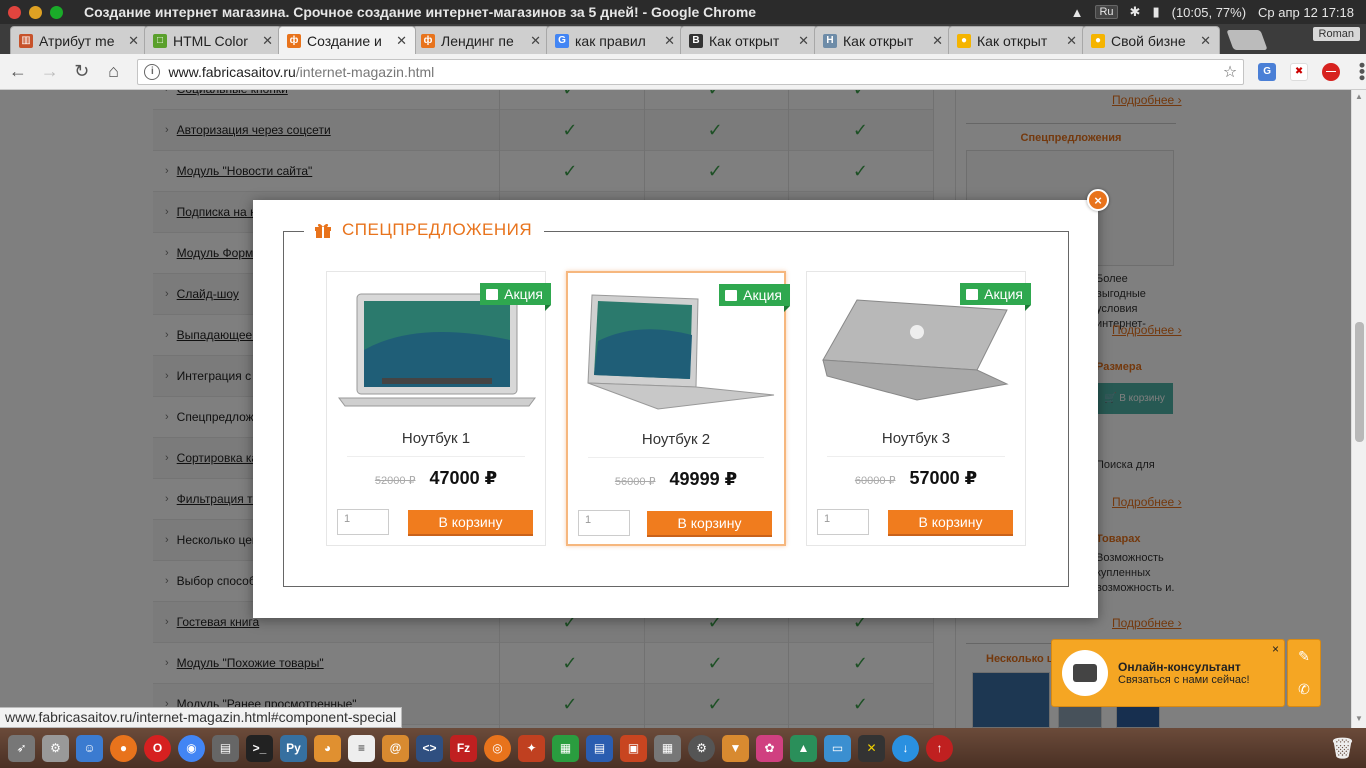  What do you see at coordinates (1359, 71) in the screenshot?
I see `chrome-menu-icon: •••` at bounding box center [1359, 71].